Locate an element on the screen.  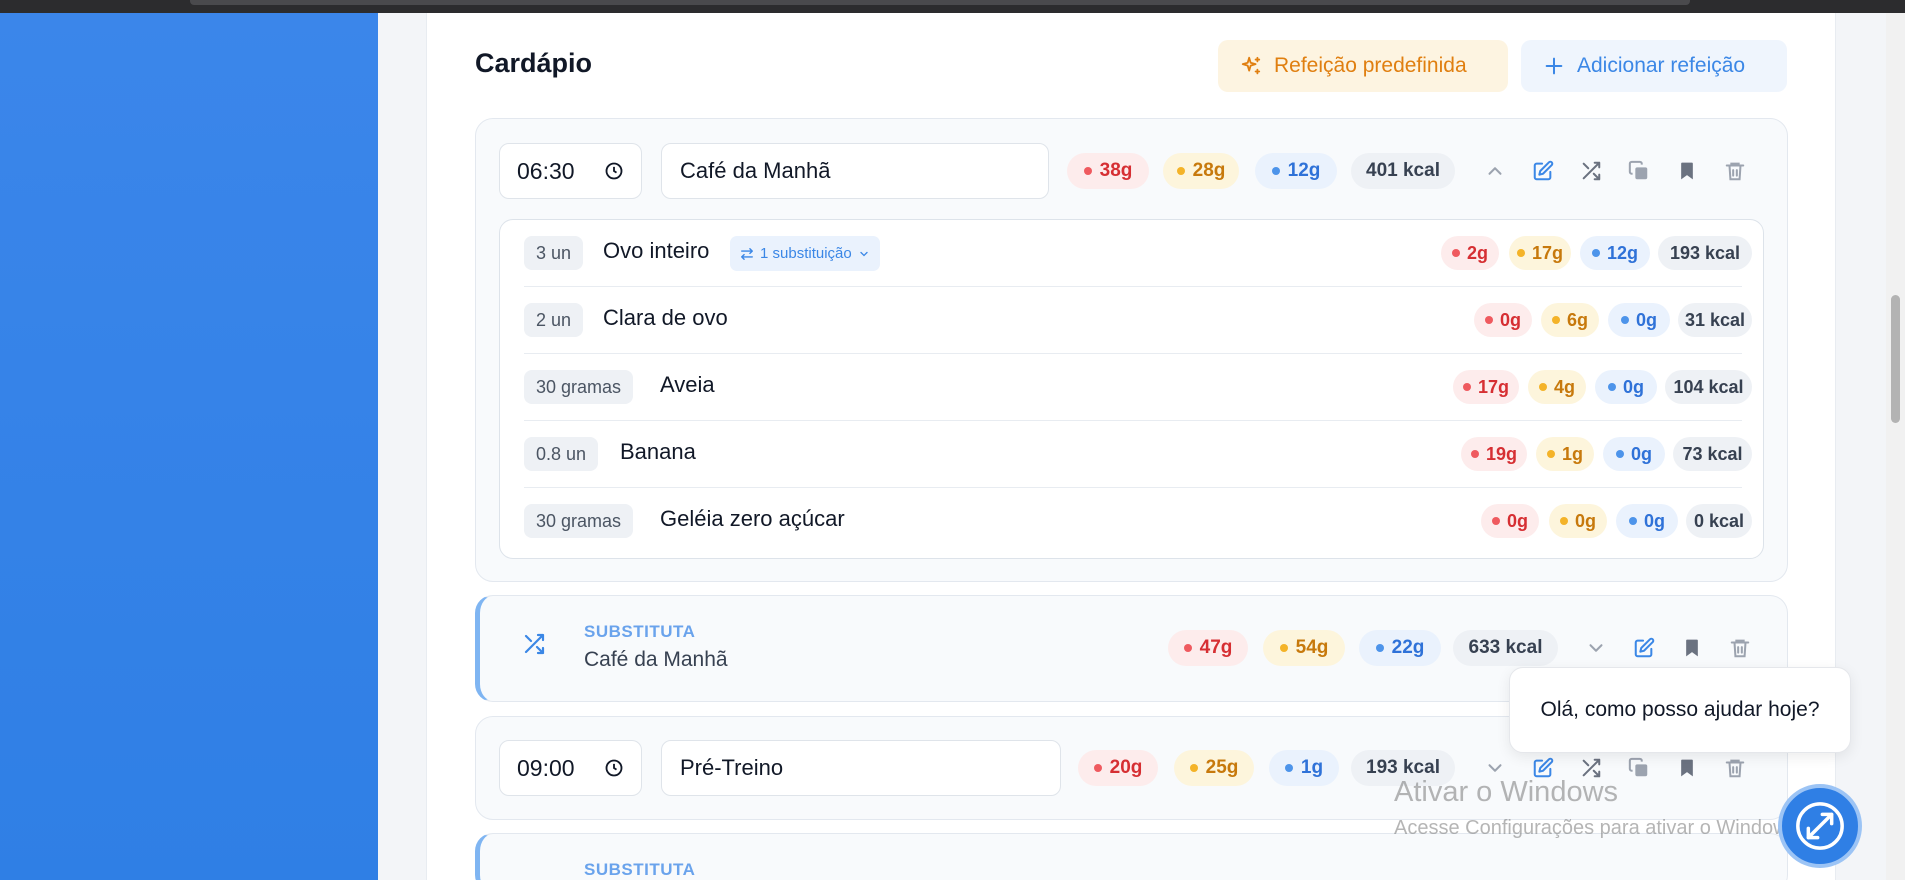
kcal-value: 73 kcal is located at coordinates (1712, 453).